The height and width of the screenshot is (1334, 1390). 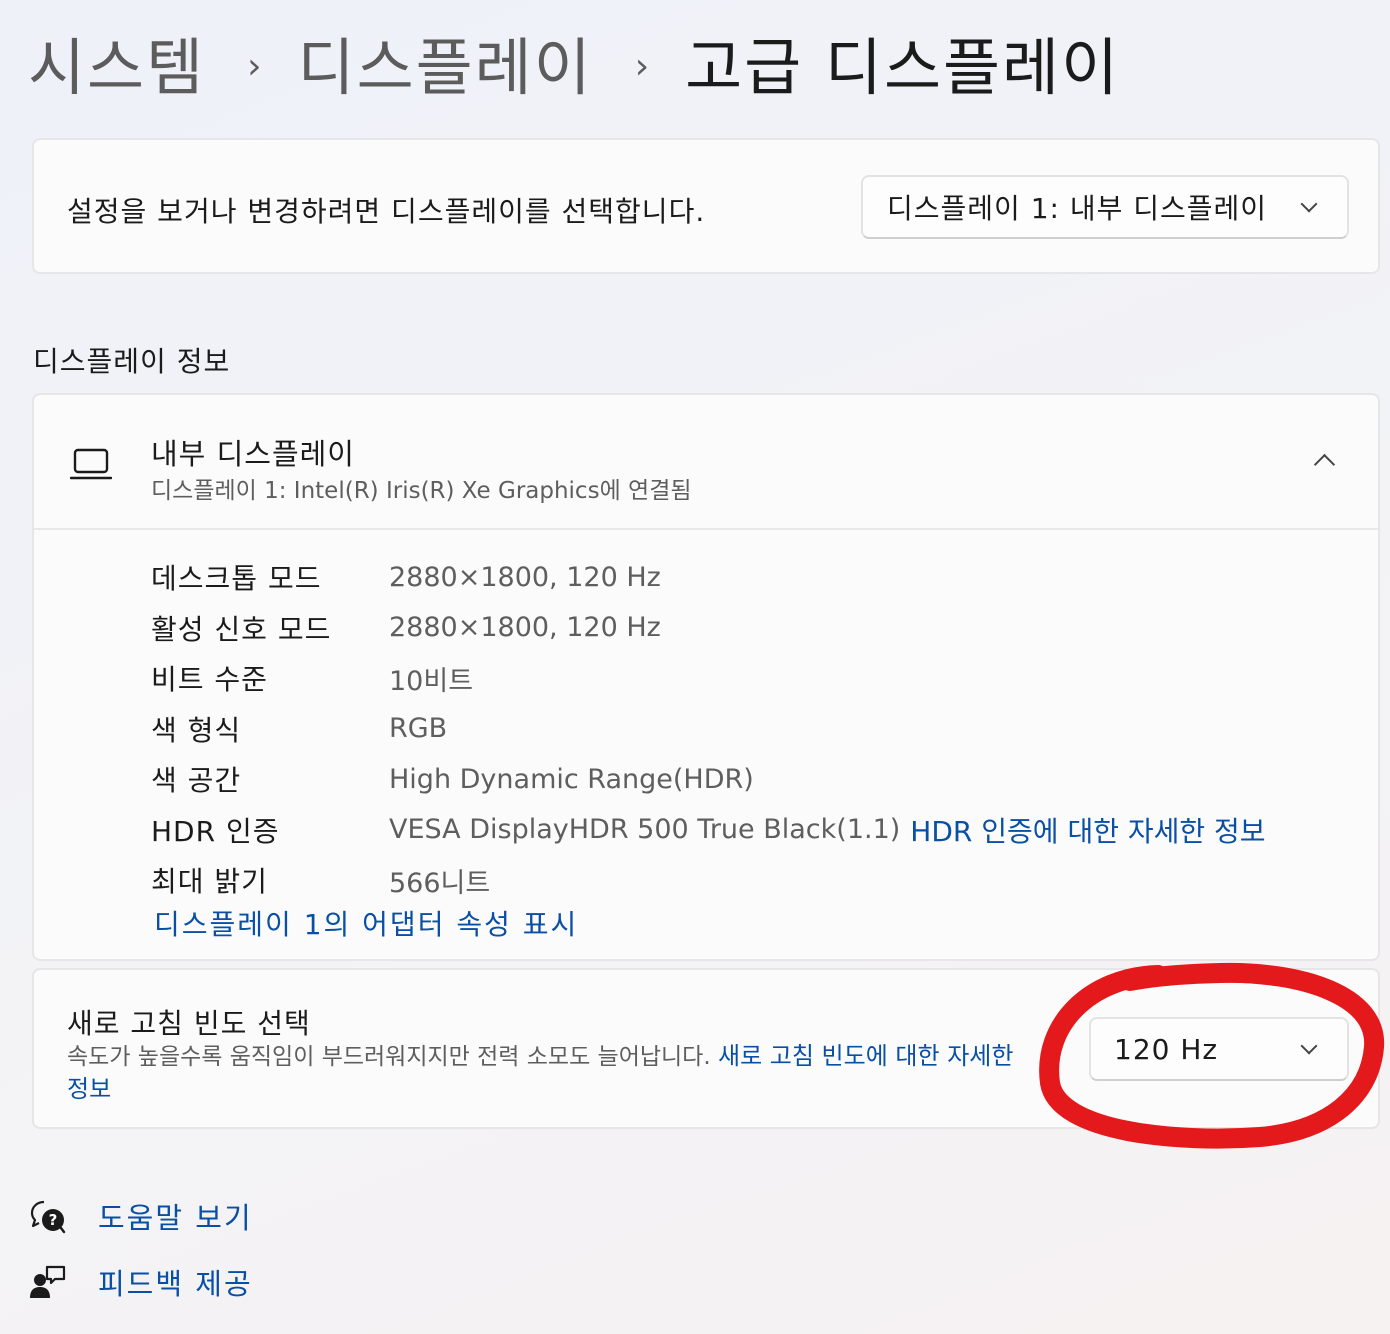 I want to click on spec-row: 색 공간 High Dynamic Range(HDR), so click(x=708, y=779).